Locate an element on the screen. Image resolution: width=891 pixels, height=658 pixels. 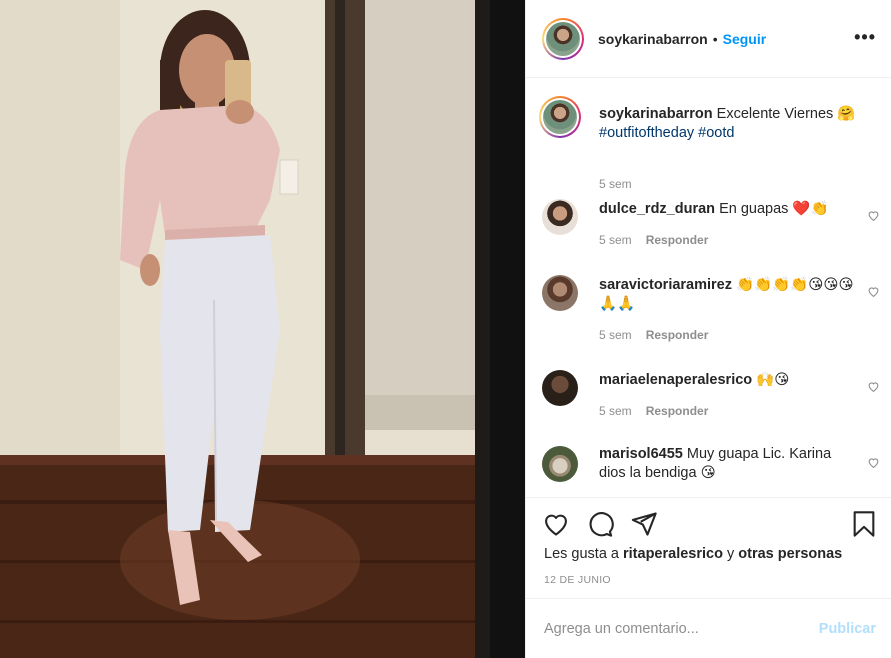
comment-username: mariaelenaperalesrico is located at coordinates (675, 380).